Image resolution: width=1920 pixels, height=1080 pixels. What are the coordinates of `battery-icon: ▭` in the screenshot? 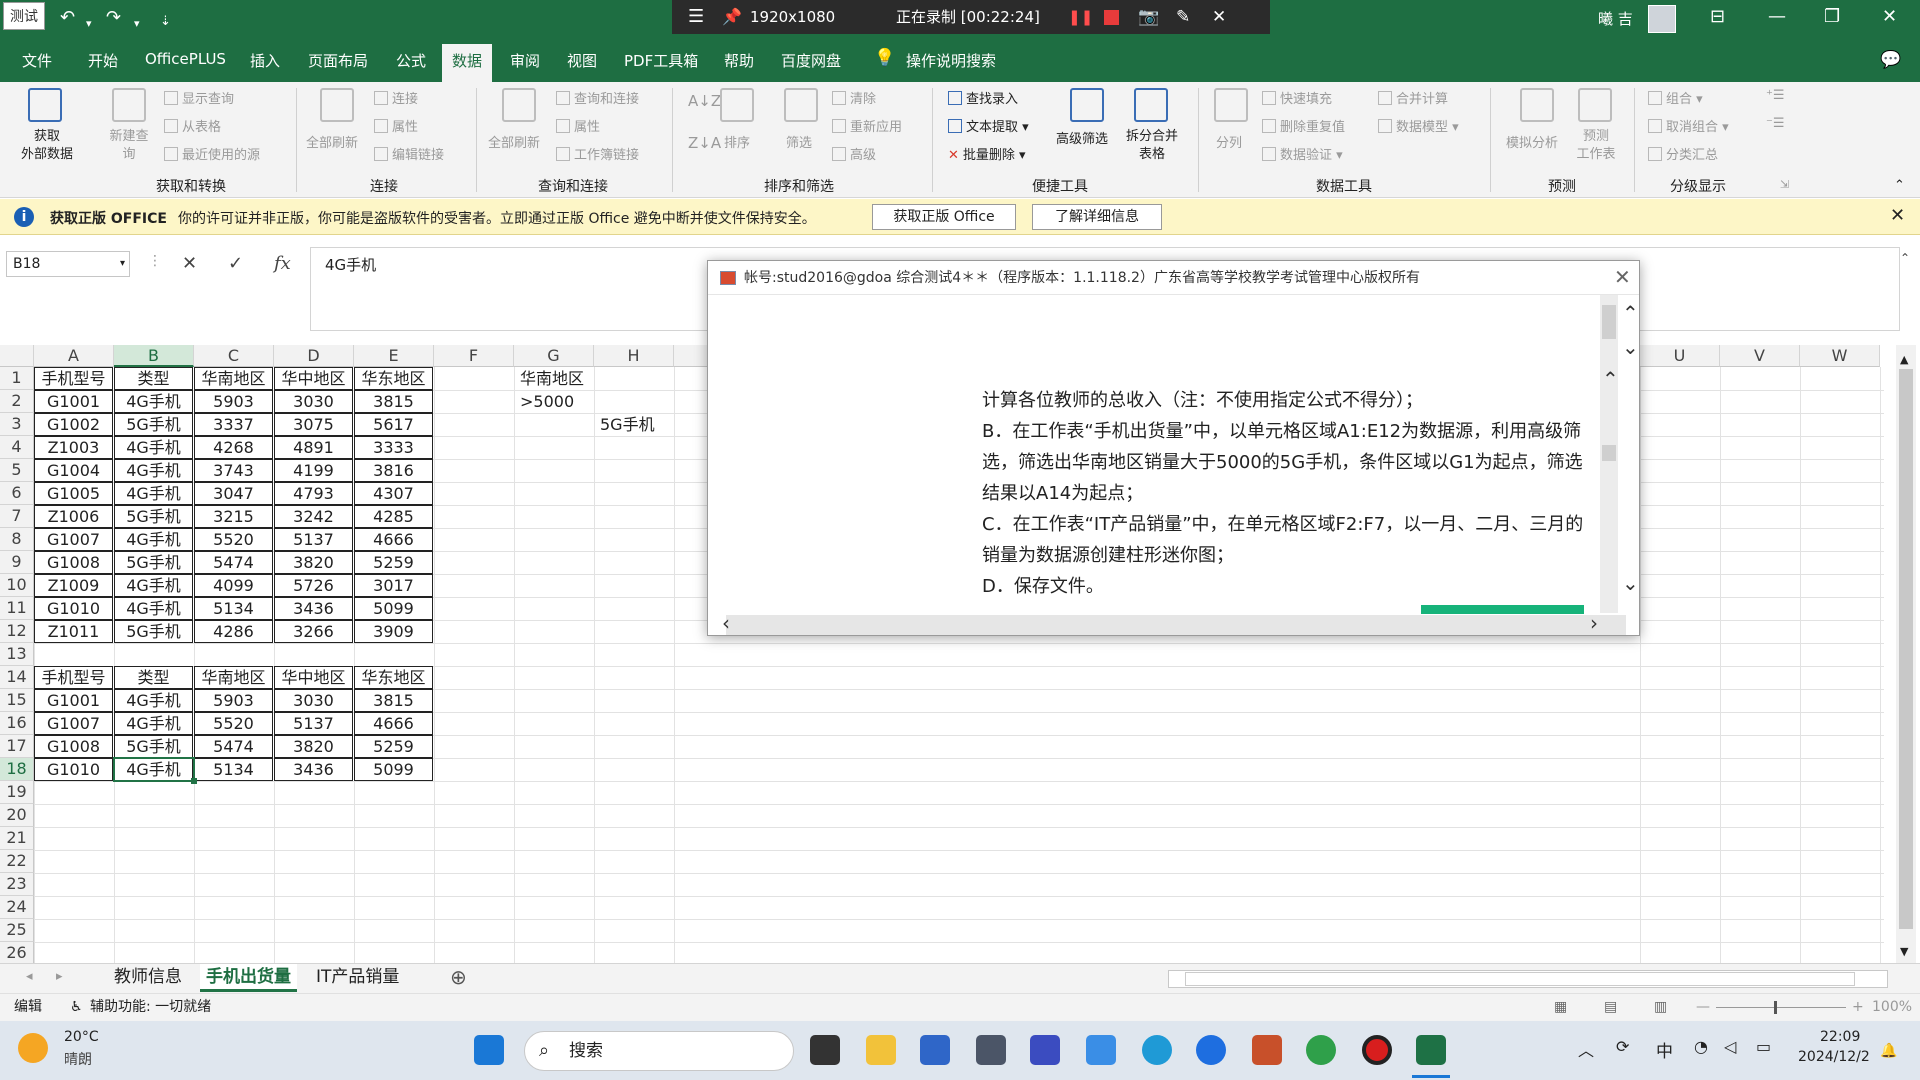 It's located at (1763, 1046).